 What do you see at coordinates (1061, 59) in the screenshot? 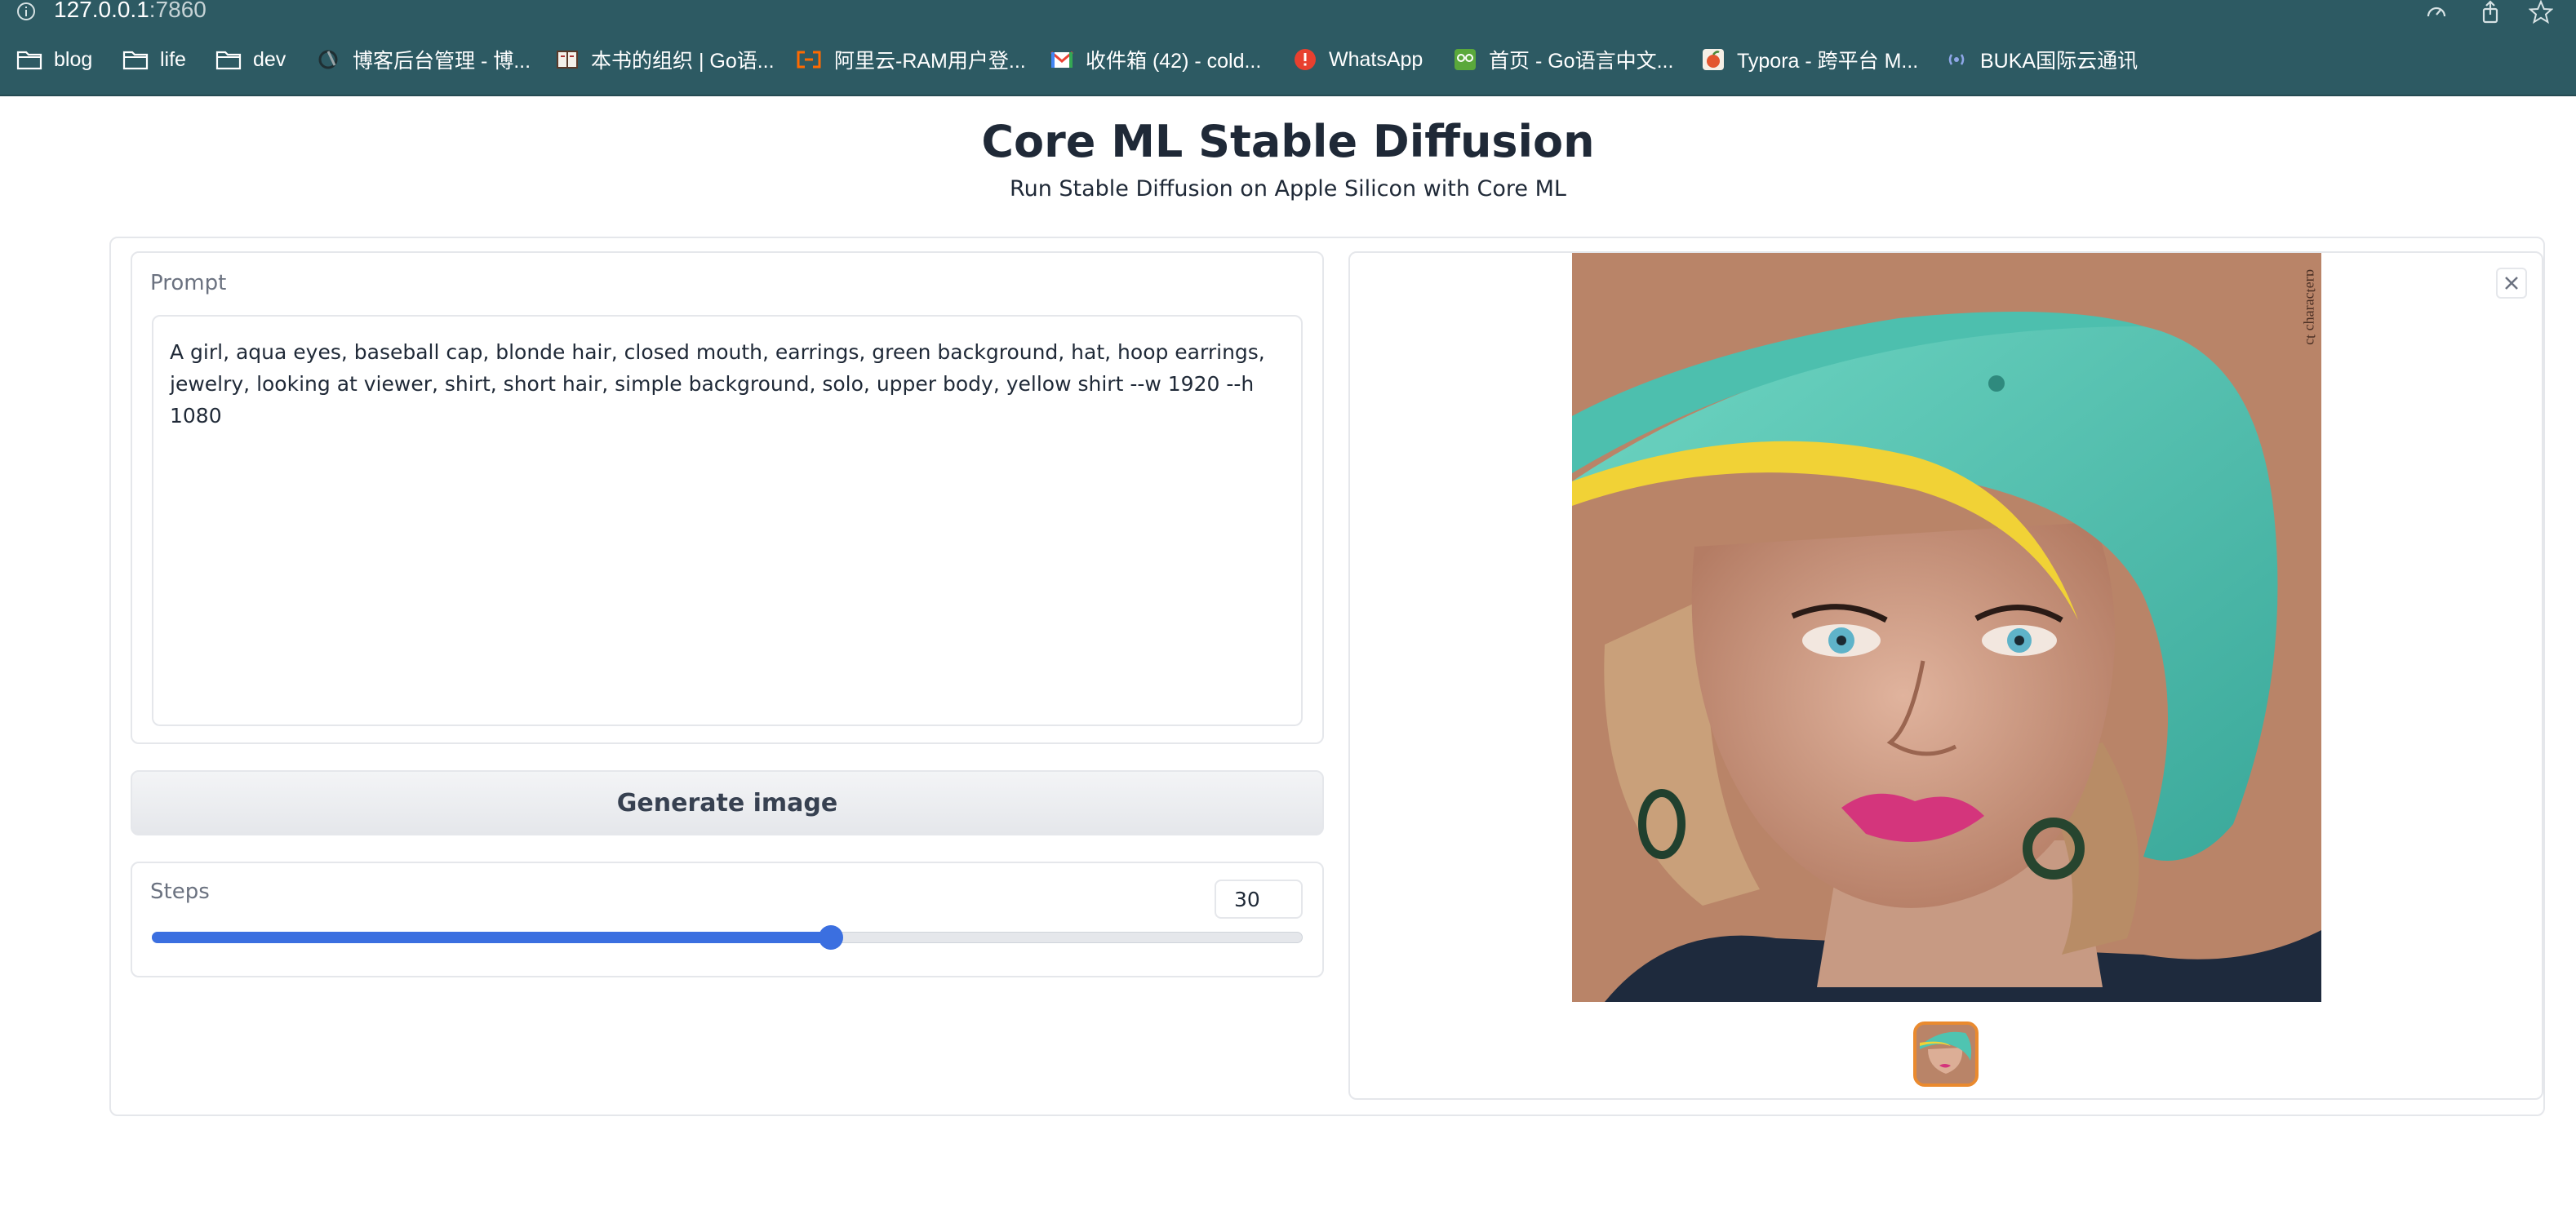
I see `gmail-favicon` at bounding box center [1061, 59].